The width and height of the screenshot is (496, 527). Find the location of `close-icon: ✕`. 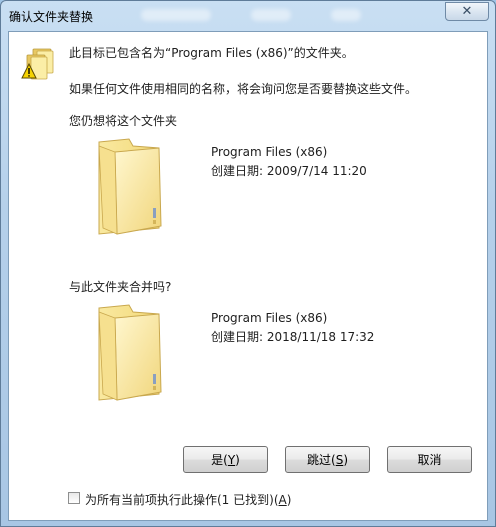

close-icon: ✕ is located at coordinates (467, 11).